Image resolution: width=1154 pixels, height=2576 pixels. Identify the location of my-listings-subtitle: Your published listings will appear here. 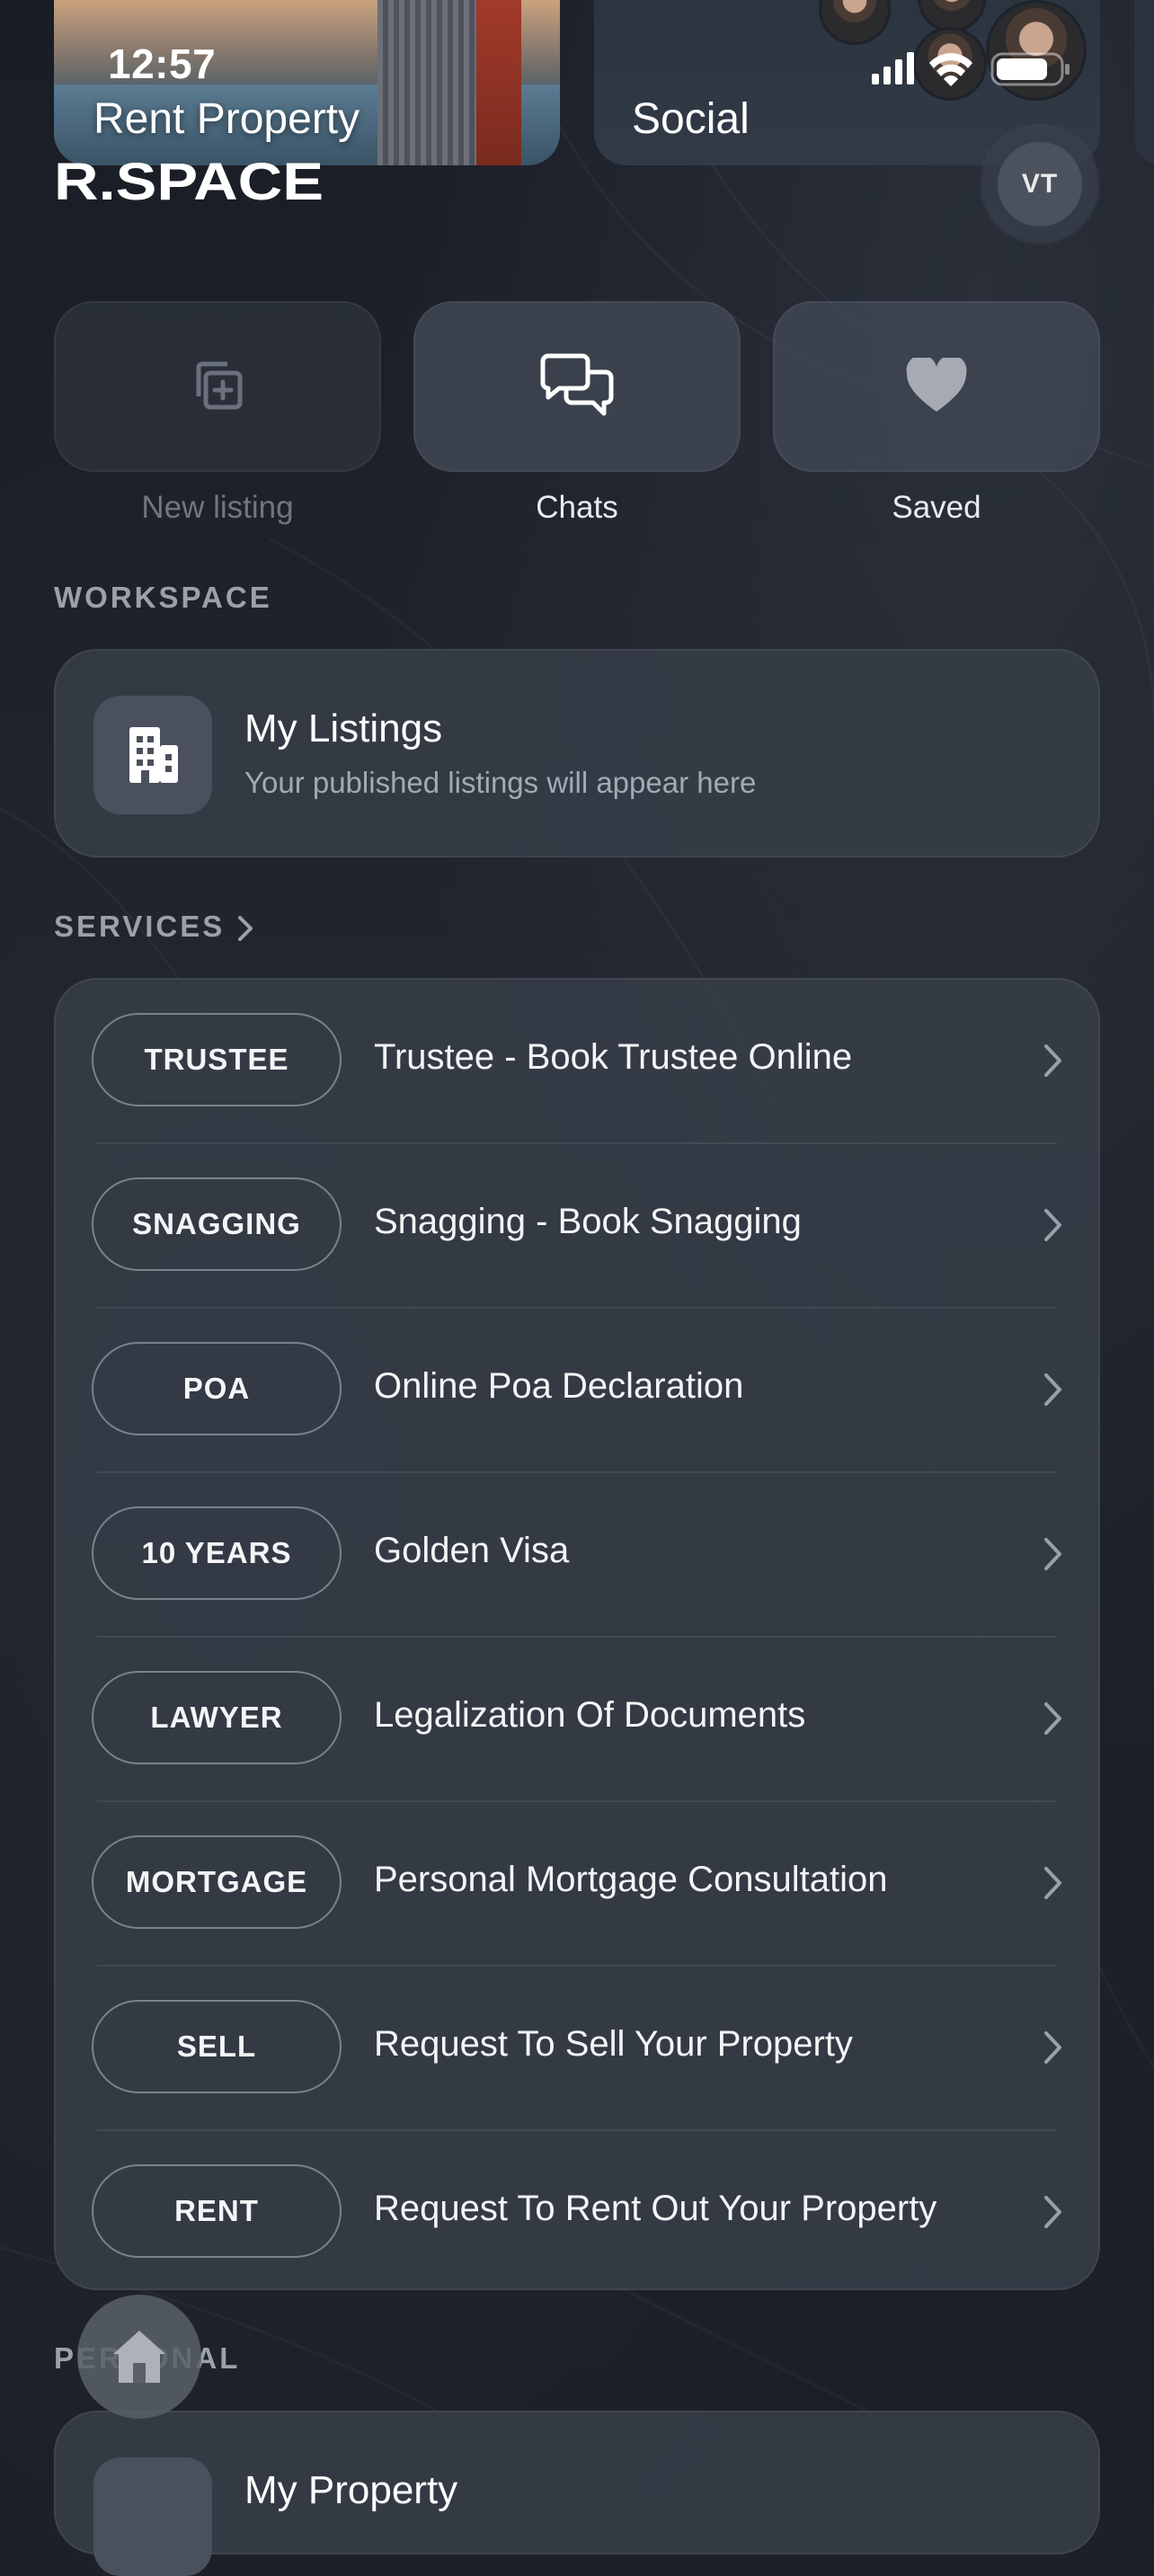
(500, 782).